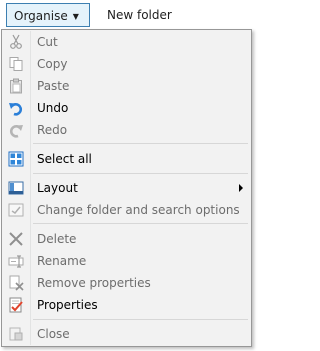  I want to click on close-icon, so click(16, 334).